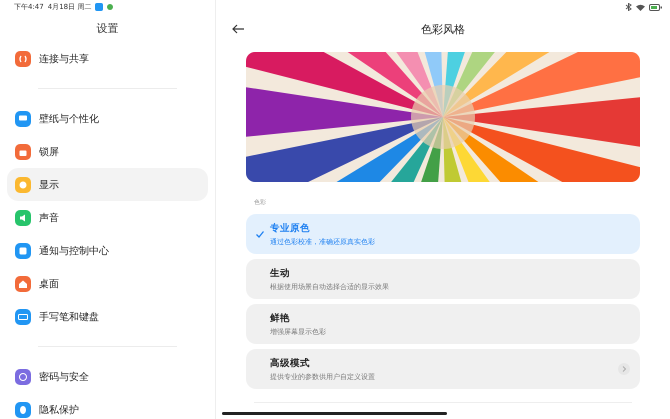 The image size is (670, 419). What do you see at coordinates (640, 7) in the screenshot?
I see `wifi-icon` at bounding box center [640, 7].